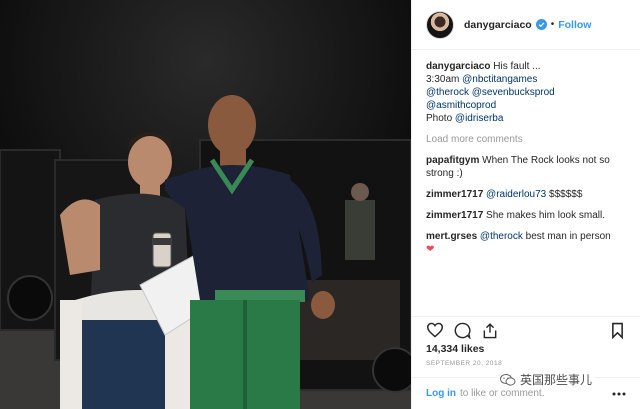  Describe the element at coordinates (502, 393) in the screenshot. I see `login-footer-text: to like or comment.` at that location.